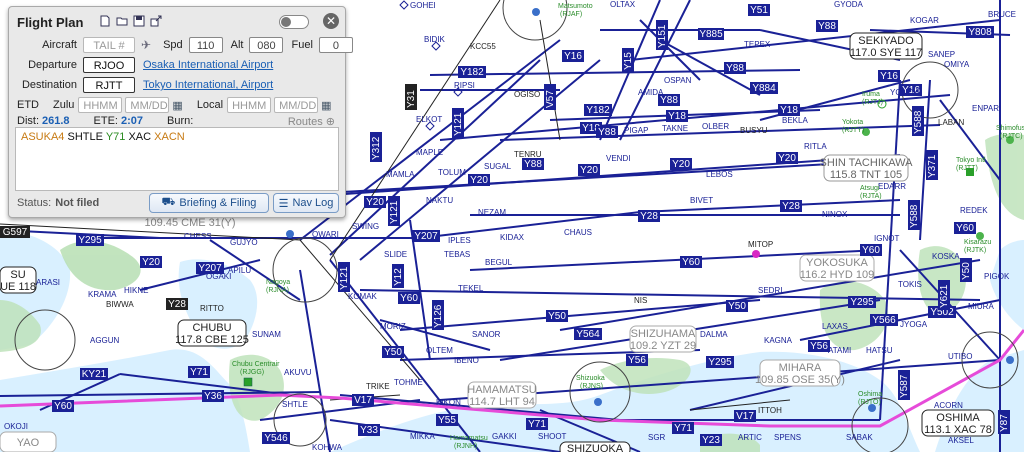 This screenshot has width=1024, height=452. I want to click on status-value: Not filed, so click(77, 203).